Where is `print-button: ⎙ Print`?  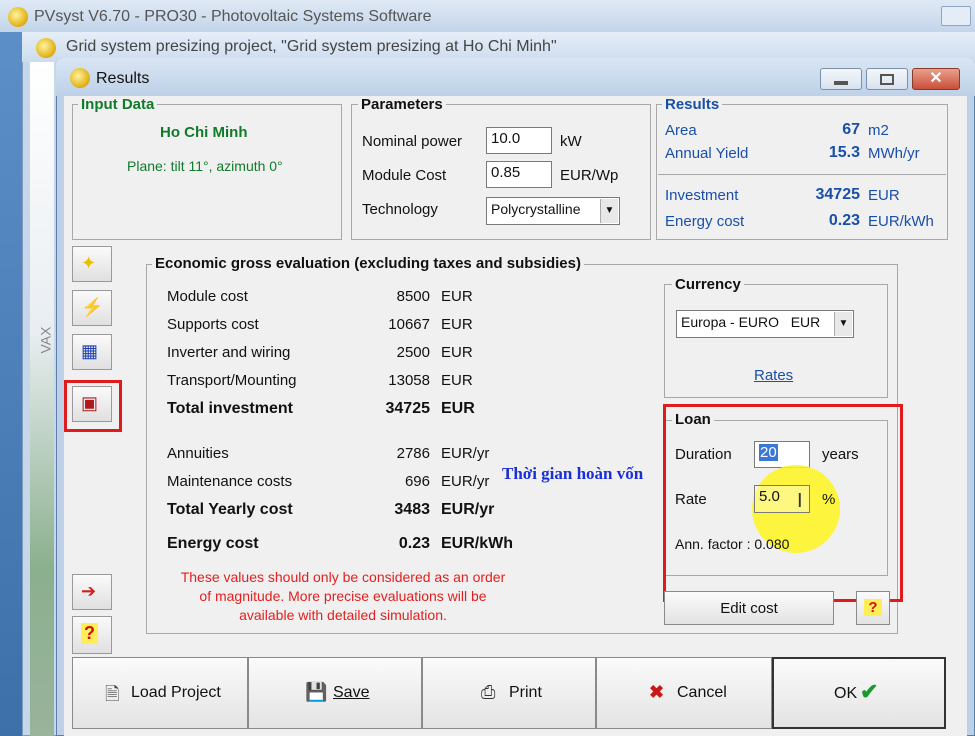
print-button: ⎙ Print is located at coordinates (509, 693).